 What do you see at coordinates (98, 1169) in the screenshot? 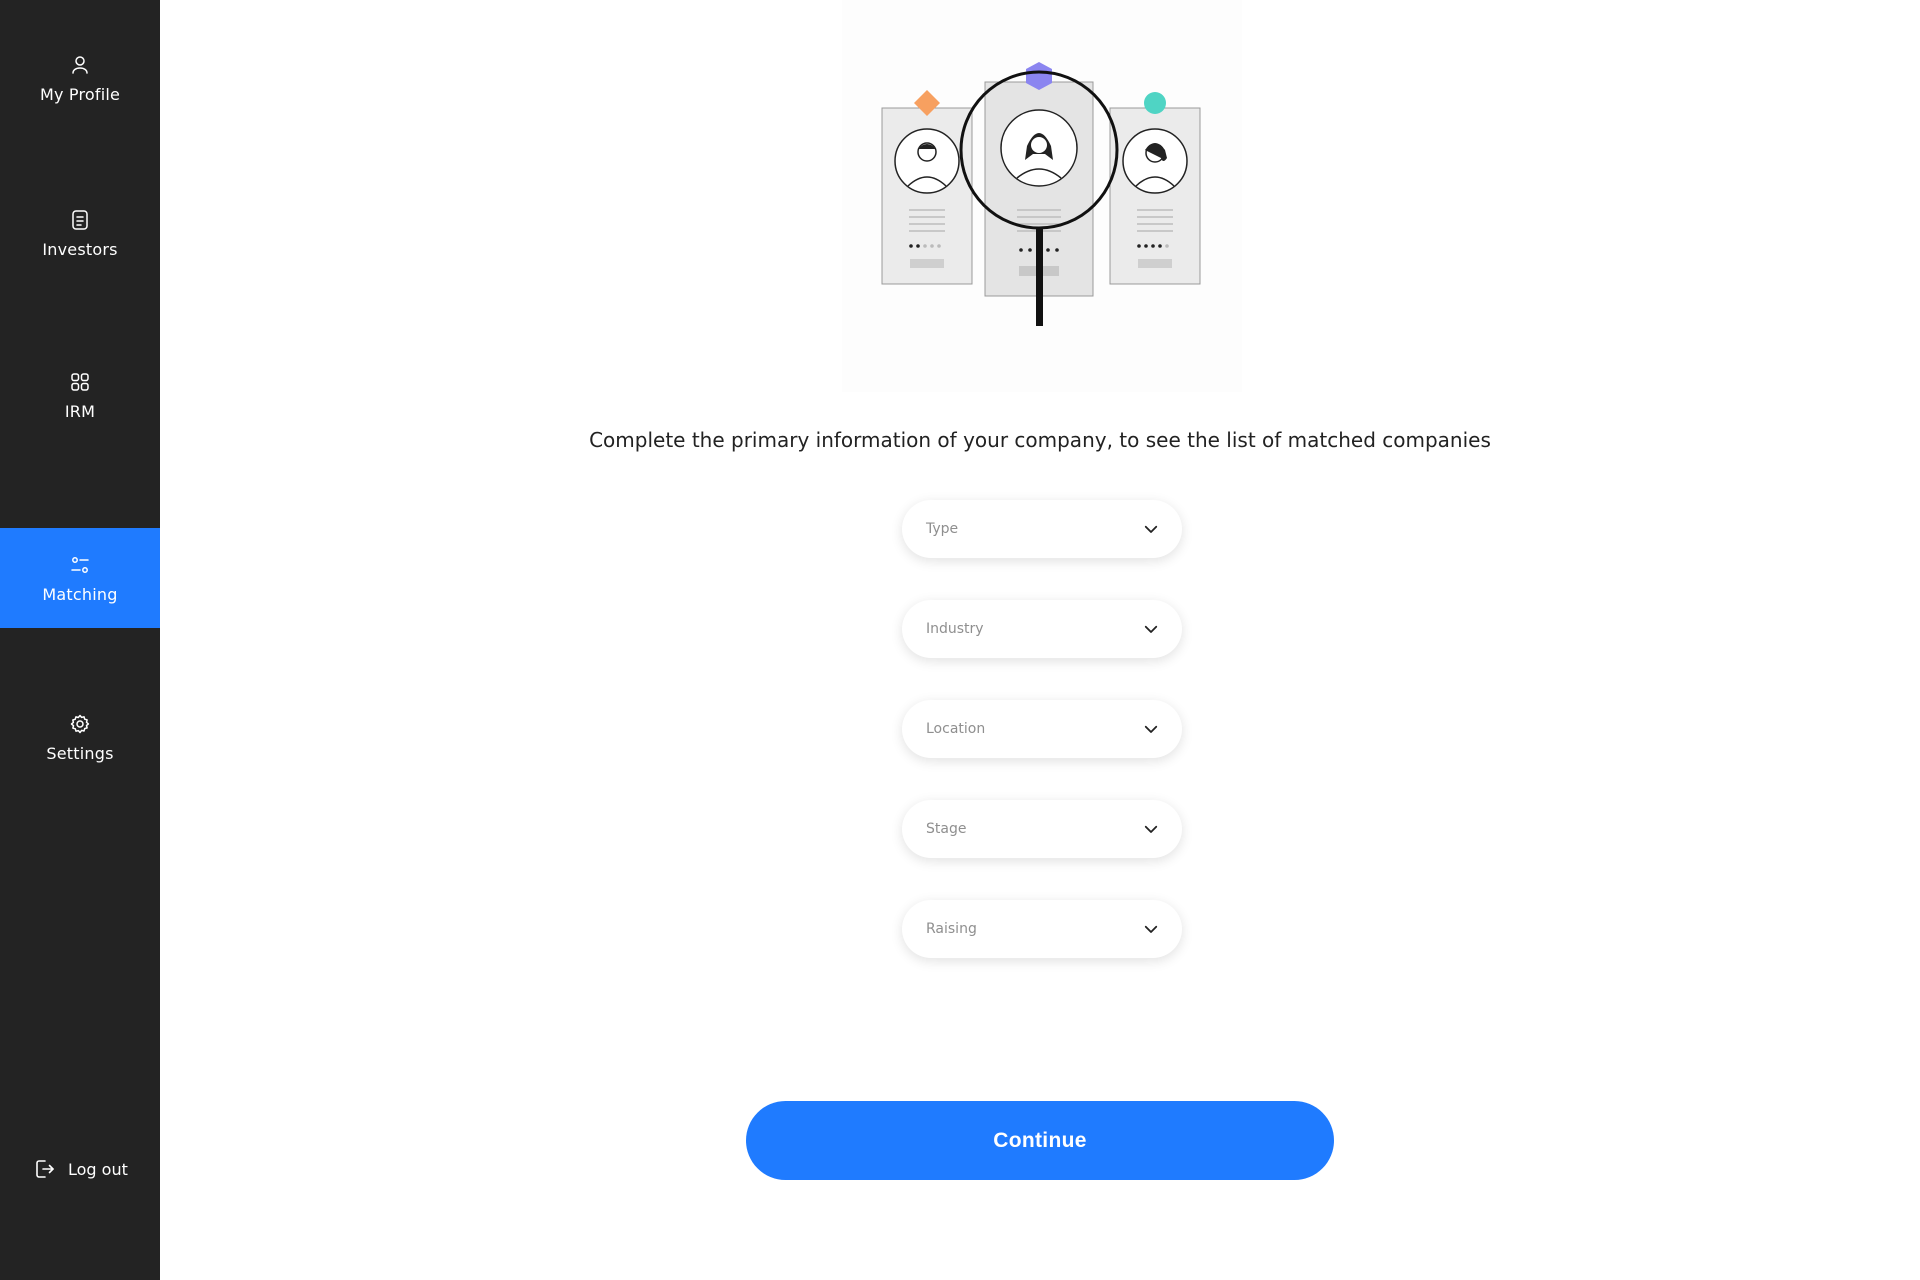
I see `logout-label: Log out` at bounding box center [98, 1169].